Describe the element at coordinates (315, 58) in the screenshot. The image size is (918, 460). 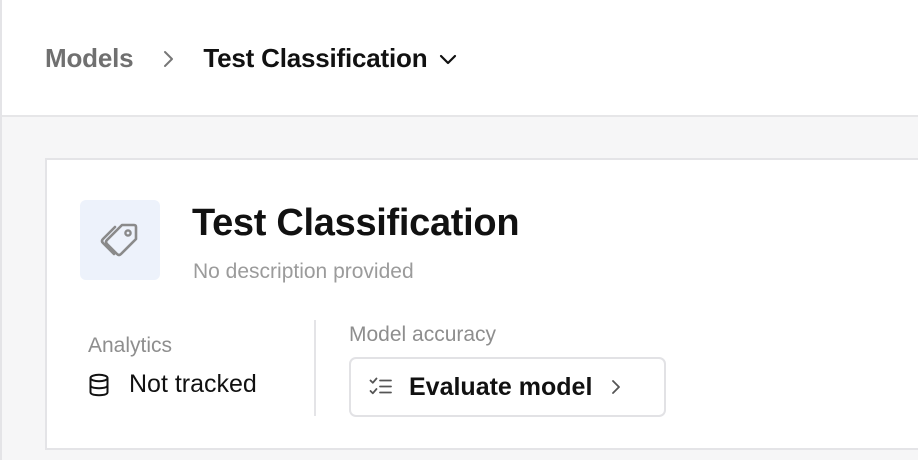
I see `breadcrumb-current-label: Test Classification` at that location.